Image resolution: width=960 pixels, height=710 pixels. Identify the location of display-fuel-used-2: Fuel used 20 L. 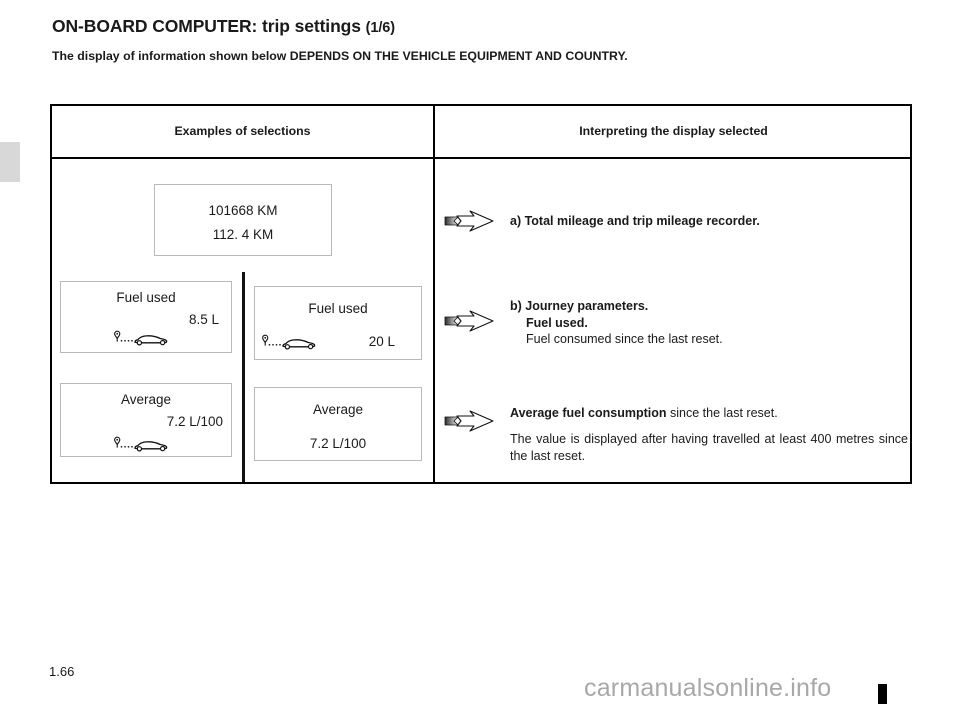
(338, 323).